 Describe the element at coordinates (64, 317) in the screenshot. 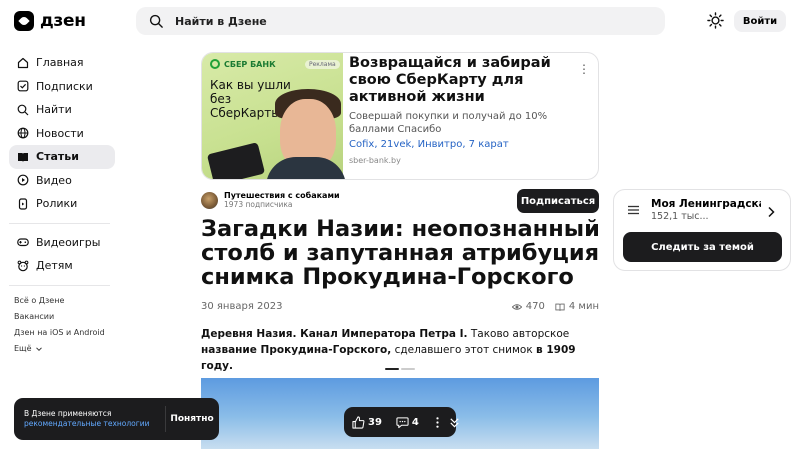

I see `vacancies-link: Вакансии` at that location.